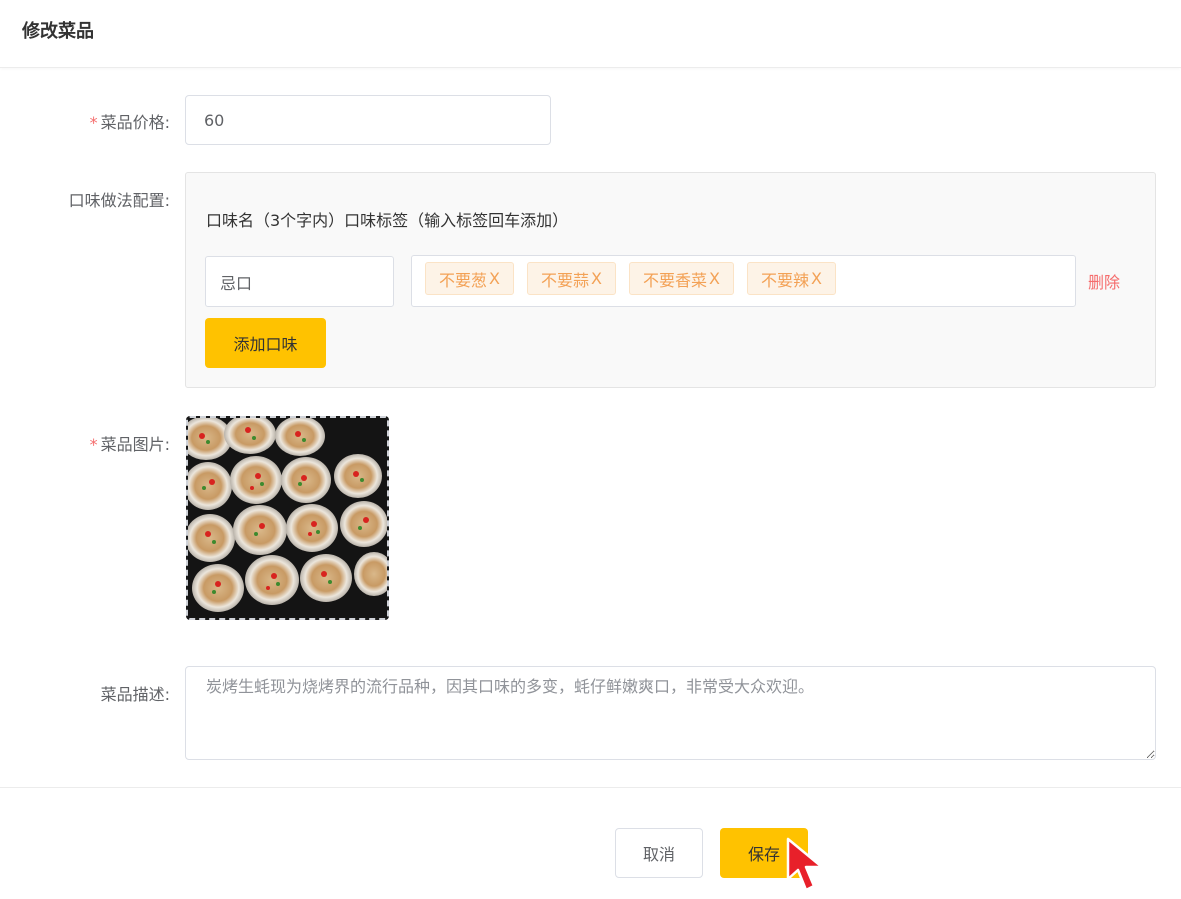  Describe the element at coordinates (764, 853) in the screenshot. I see `save-button: 保存` at that location.